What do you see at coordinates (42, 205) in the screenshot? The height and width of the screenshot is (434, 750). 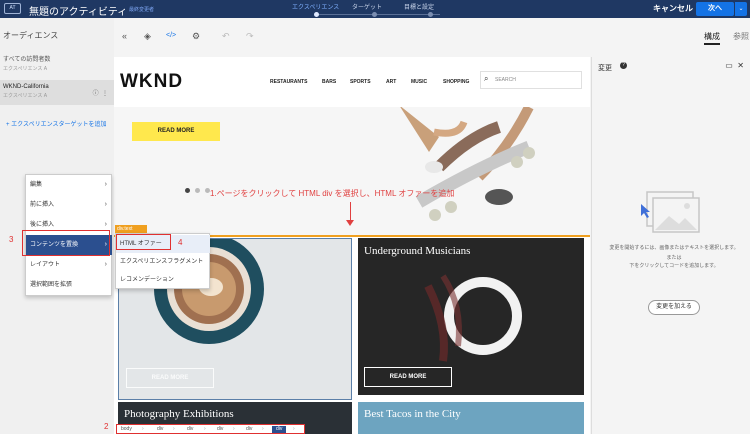 I see `menu-label: 前に挿入` at bounding box center [42, 205].